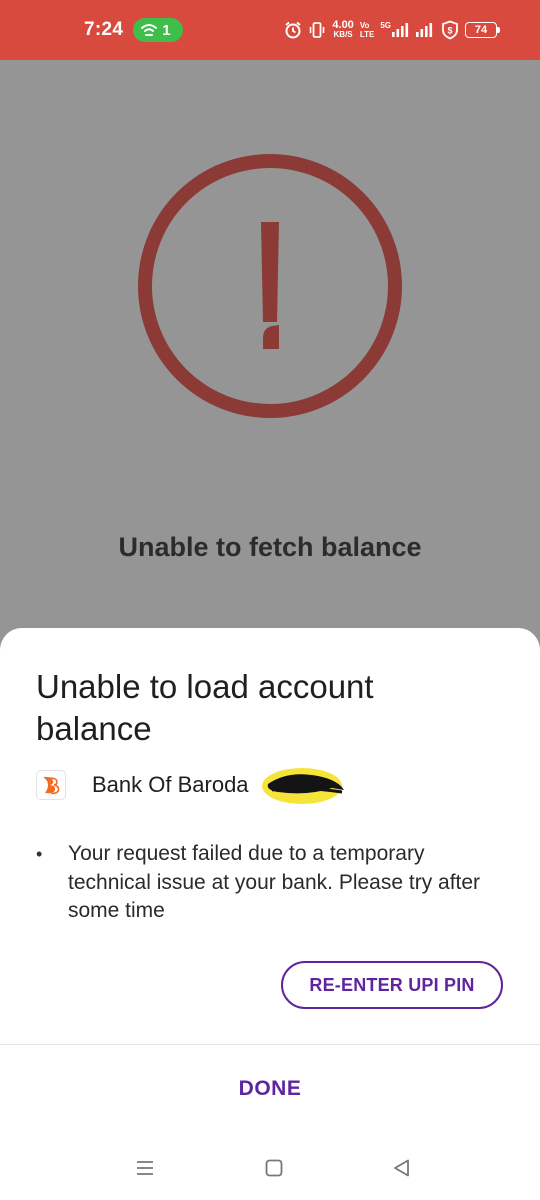 The height and width of the screenshot is (1200, 540). I want to click on network-speed-value: 4.00, so click(343, 25).